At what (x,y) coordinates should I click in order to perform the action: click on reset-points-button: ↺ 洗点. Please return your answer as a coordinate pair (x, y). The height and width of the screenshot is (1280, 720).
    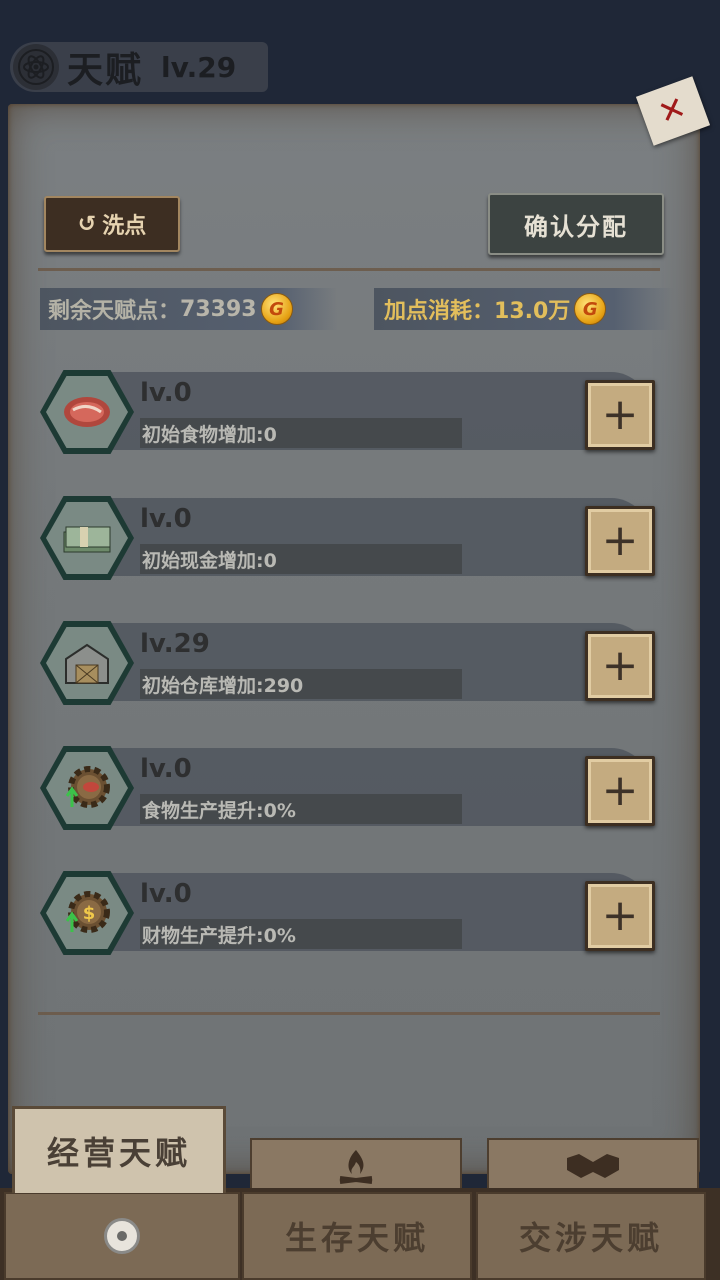
    Looking at the image, I should click on (112, 224).